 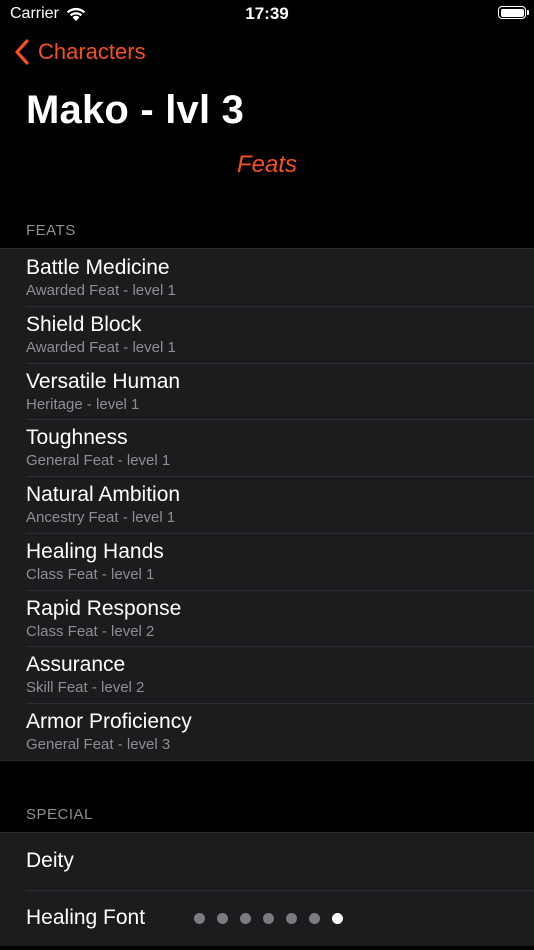 What do you see at coordinates (267, 164) in the screenshot?
I see `page-subtitle: Feats` at bounding box center [267, 164].